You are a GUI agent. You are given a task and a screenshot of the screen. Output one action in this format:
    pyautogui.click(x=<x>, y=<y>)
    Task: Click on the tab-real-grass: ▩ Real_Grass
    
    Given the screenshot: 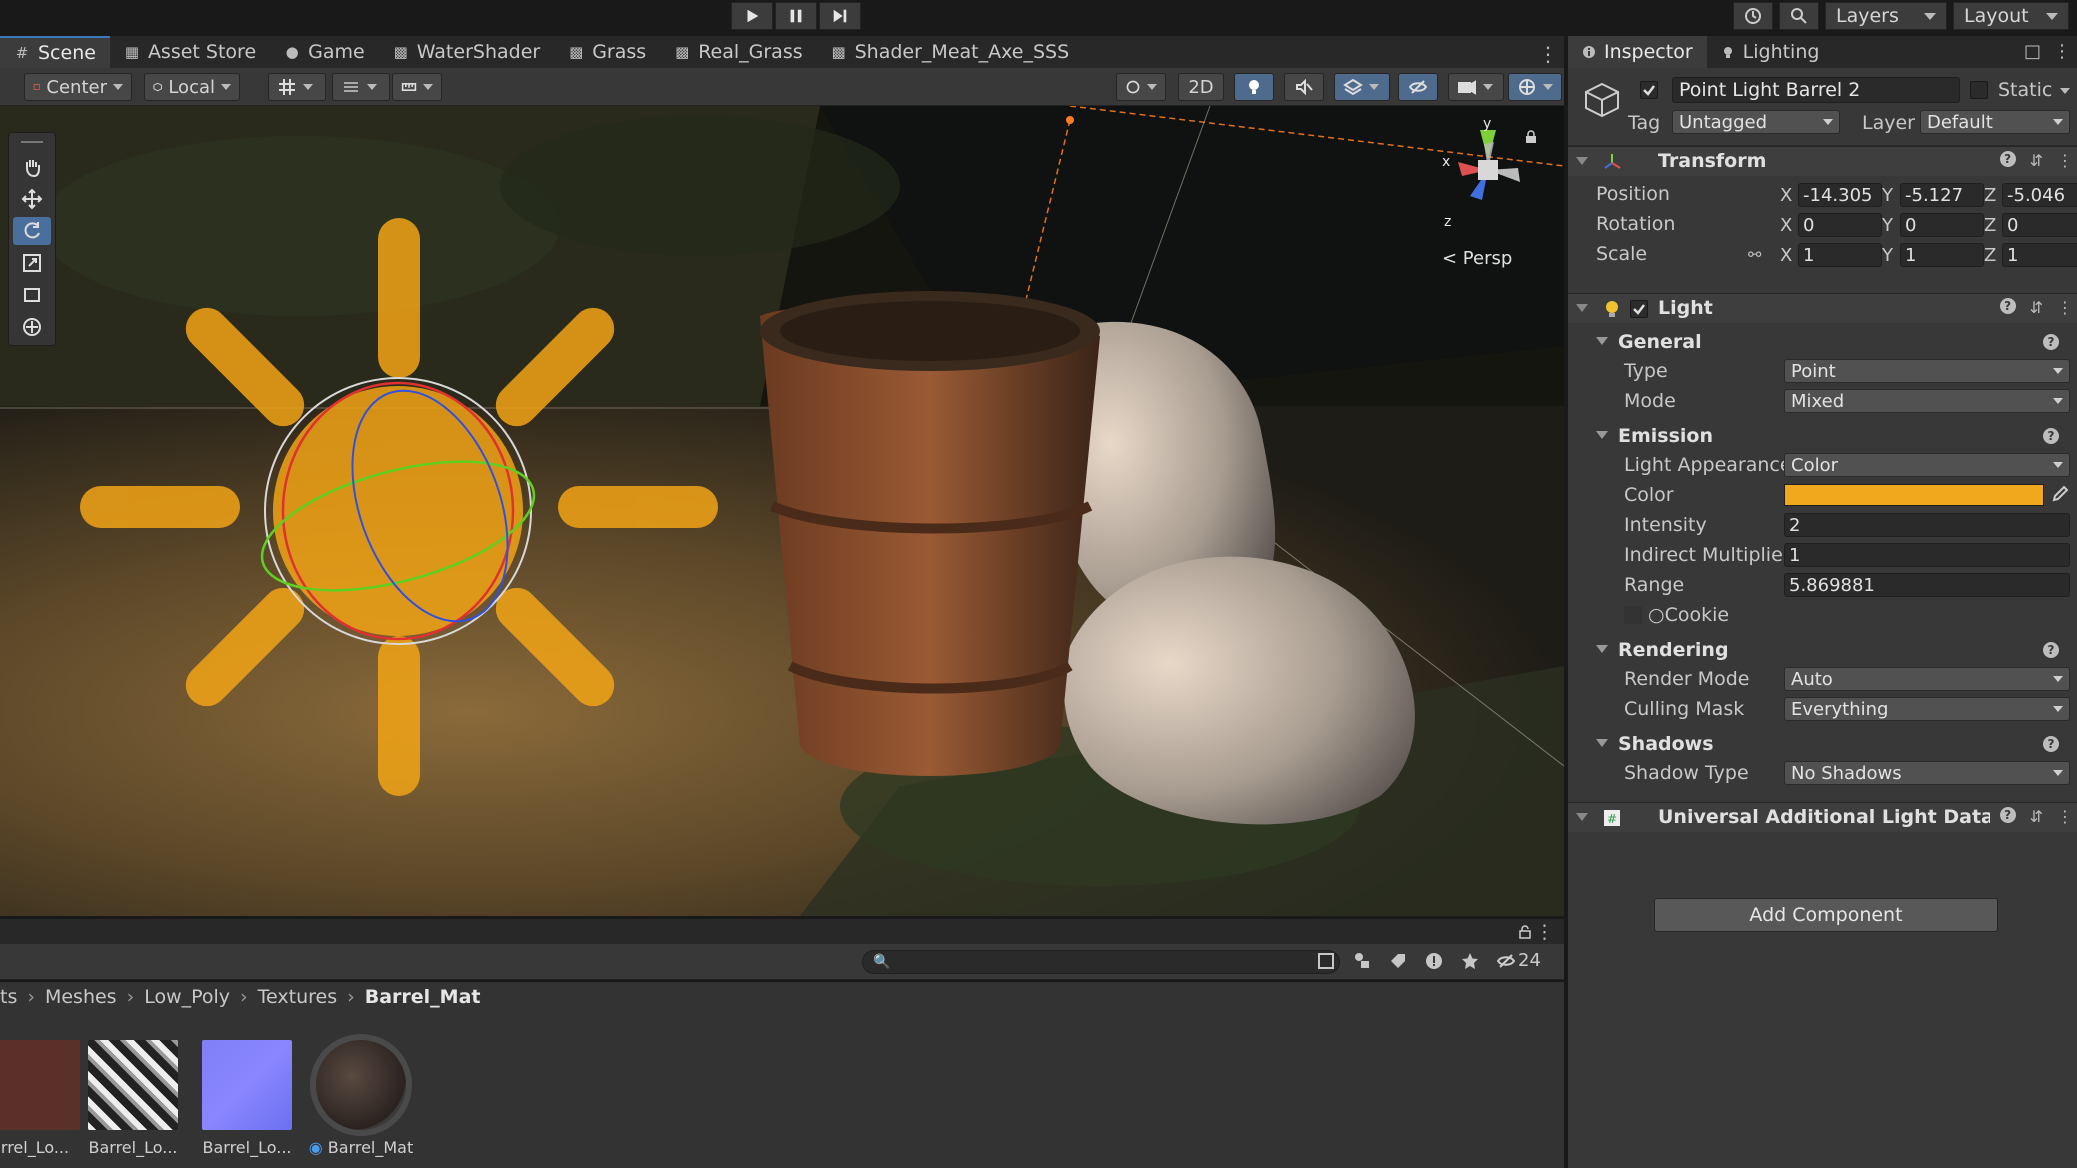 What is the action you would take?
    pyautogui.click(x=738, y=52)
    